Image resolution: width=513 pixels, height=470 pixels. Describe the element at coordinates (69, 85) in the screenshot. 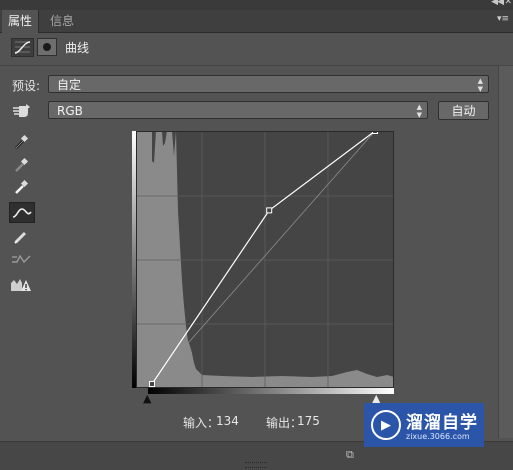

I see `preset-value: 自定` at that location.